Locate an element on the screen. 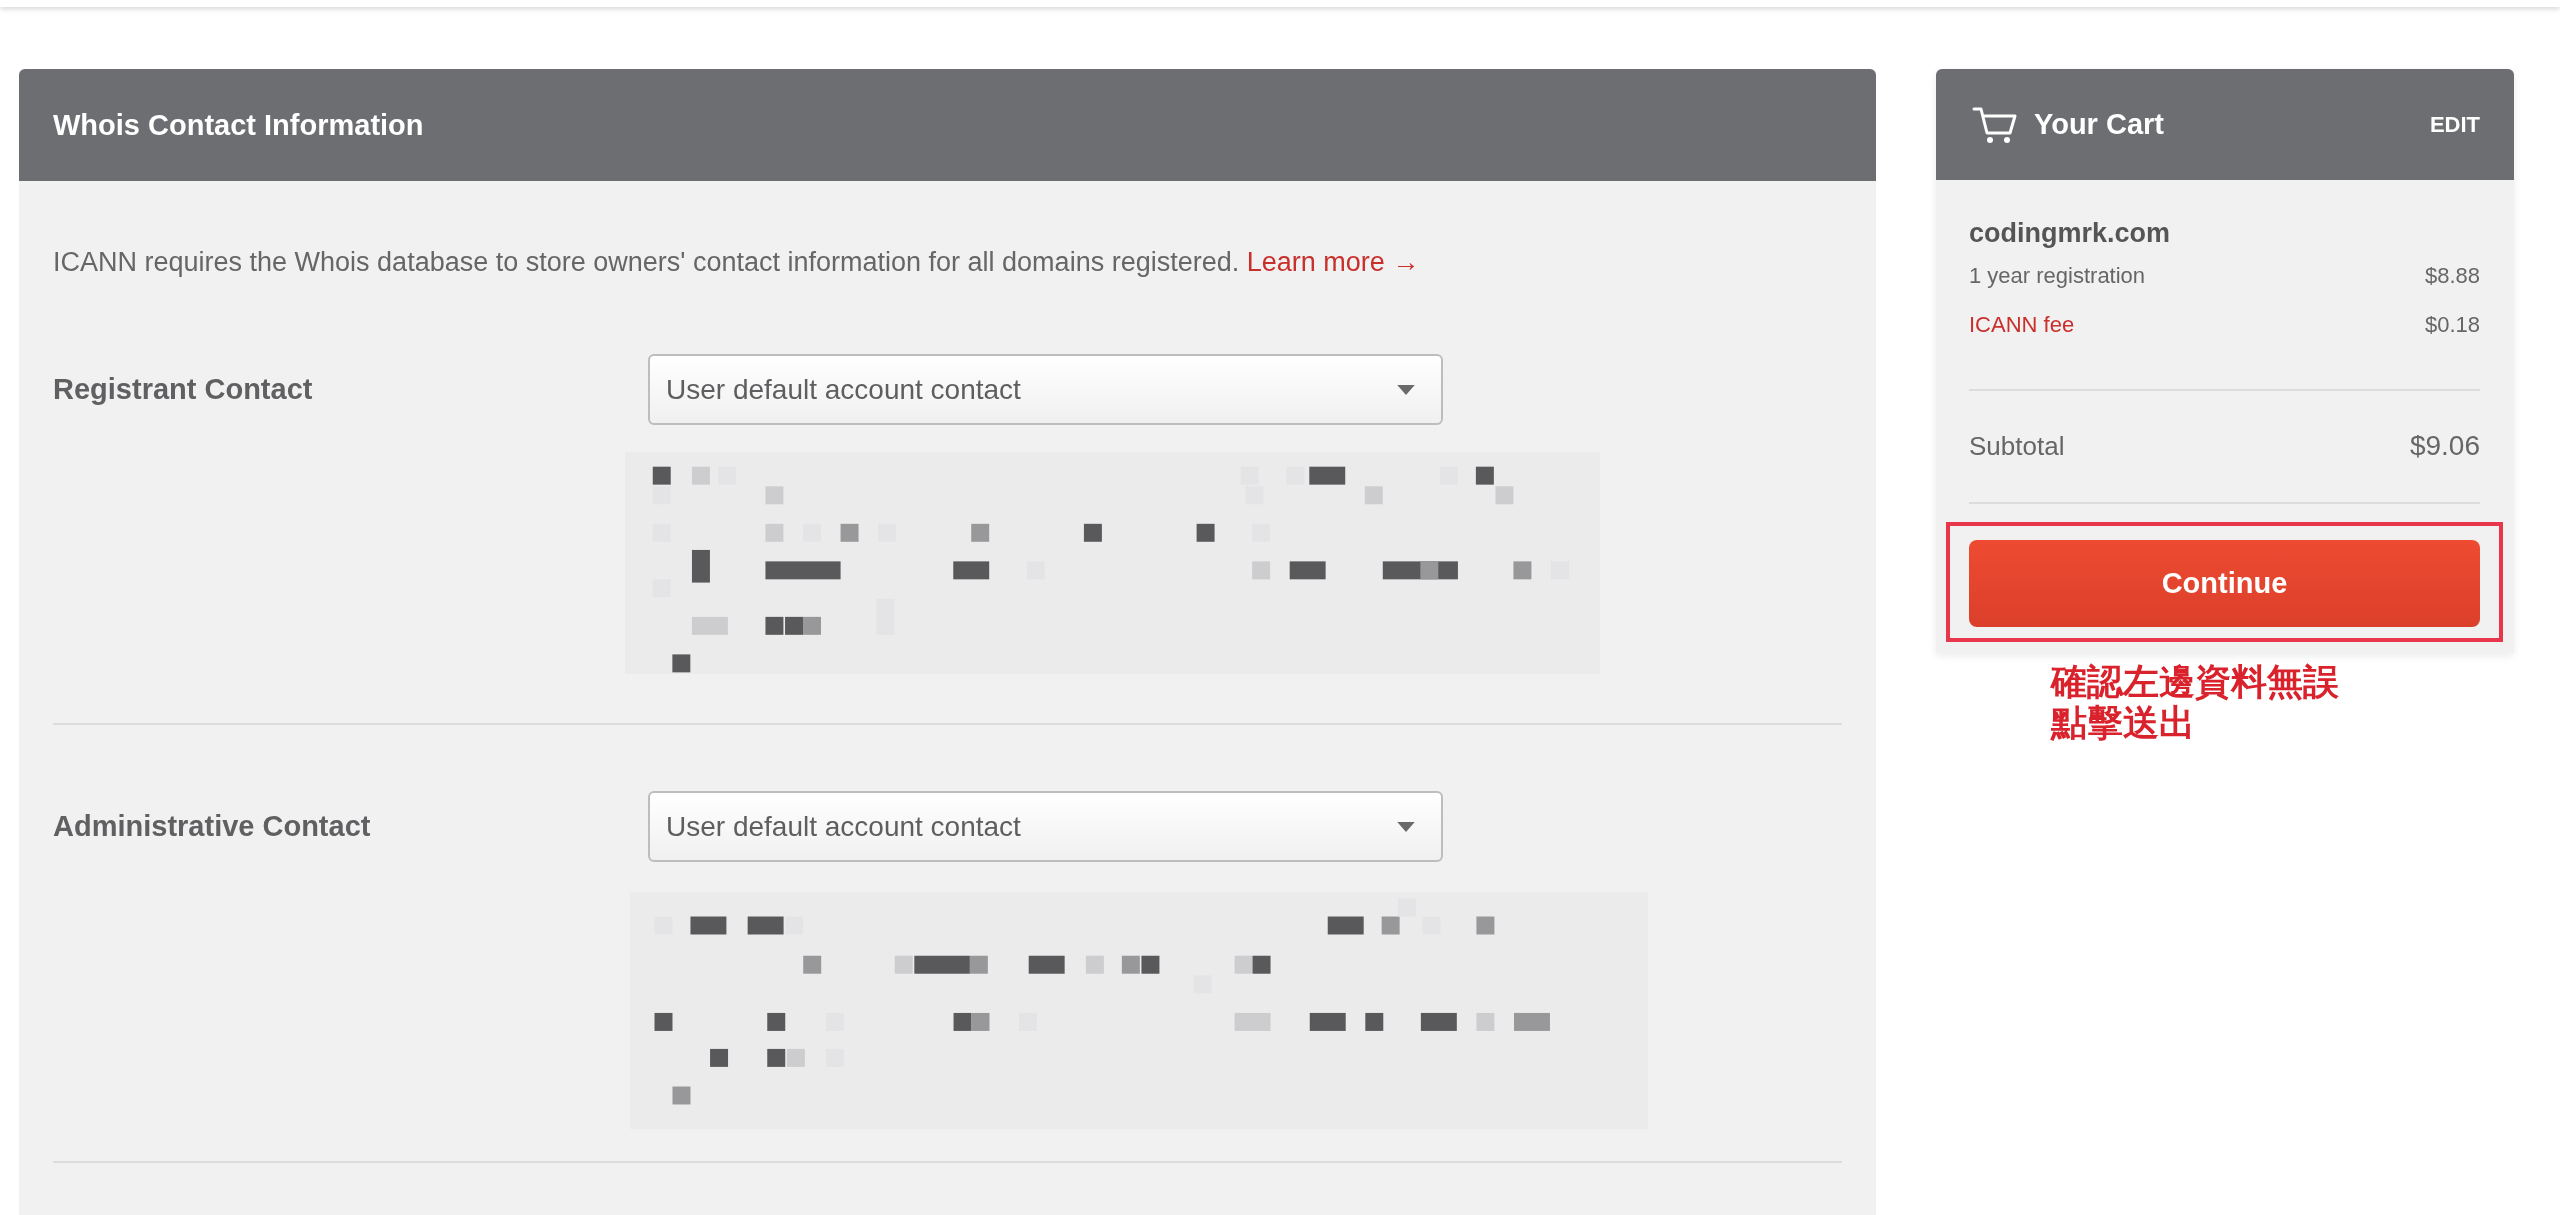 This screenshot has height=1215, width=2560. line-price: $0.18 is located at coordinates (2452, 325).